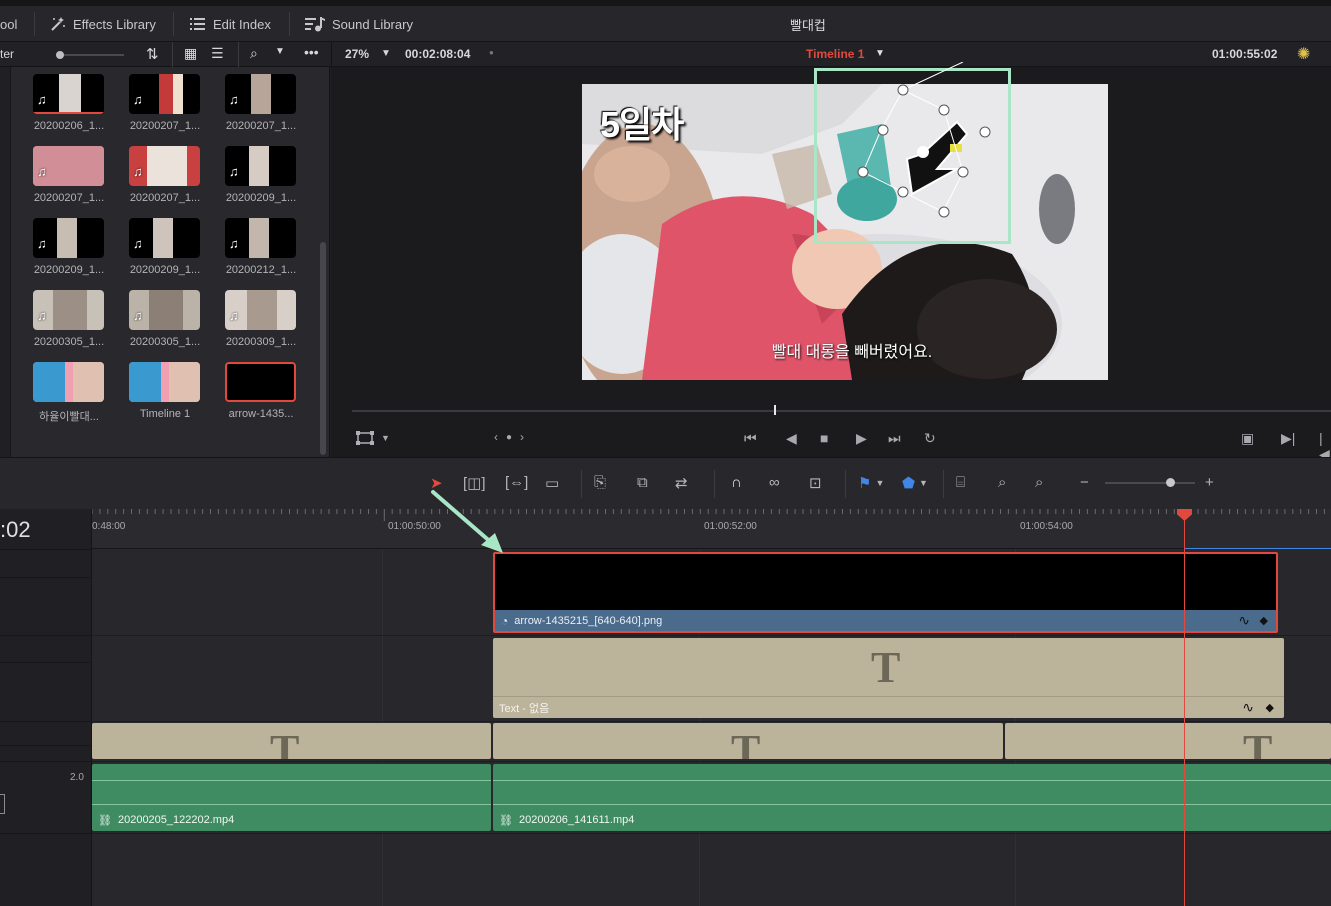  What do you see at coordinates (871, 483) in the screenshot?
I see `flag-icon: ⚑ ▼` at bounding box center [871, 483].